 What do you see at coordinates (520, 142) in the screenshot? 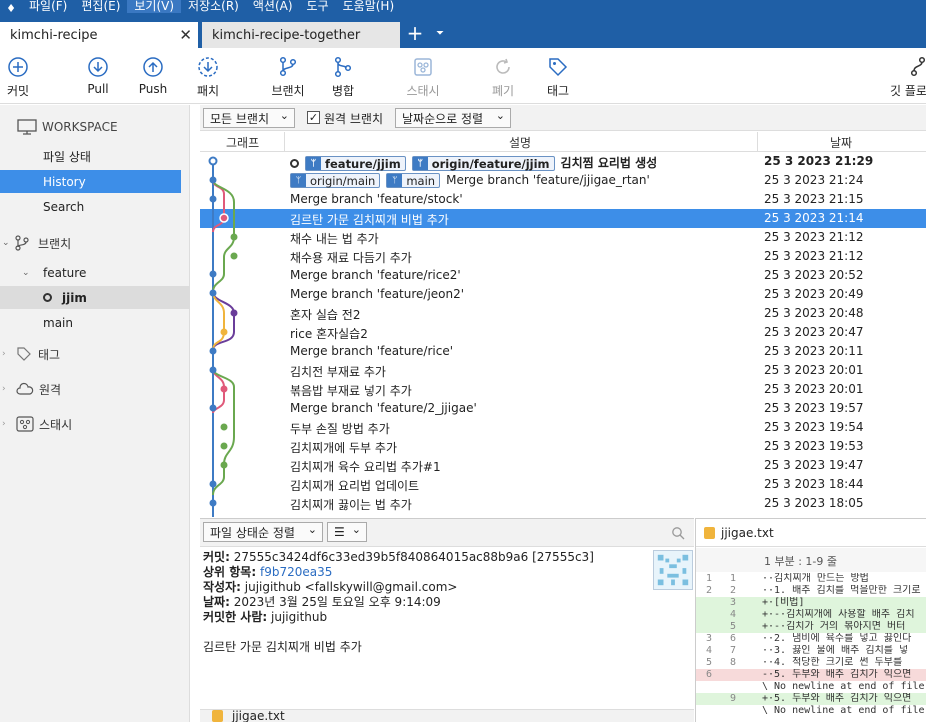
I see `description-column-header: 설명` at bounding box center [520, 142].